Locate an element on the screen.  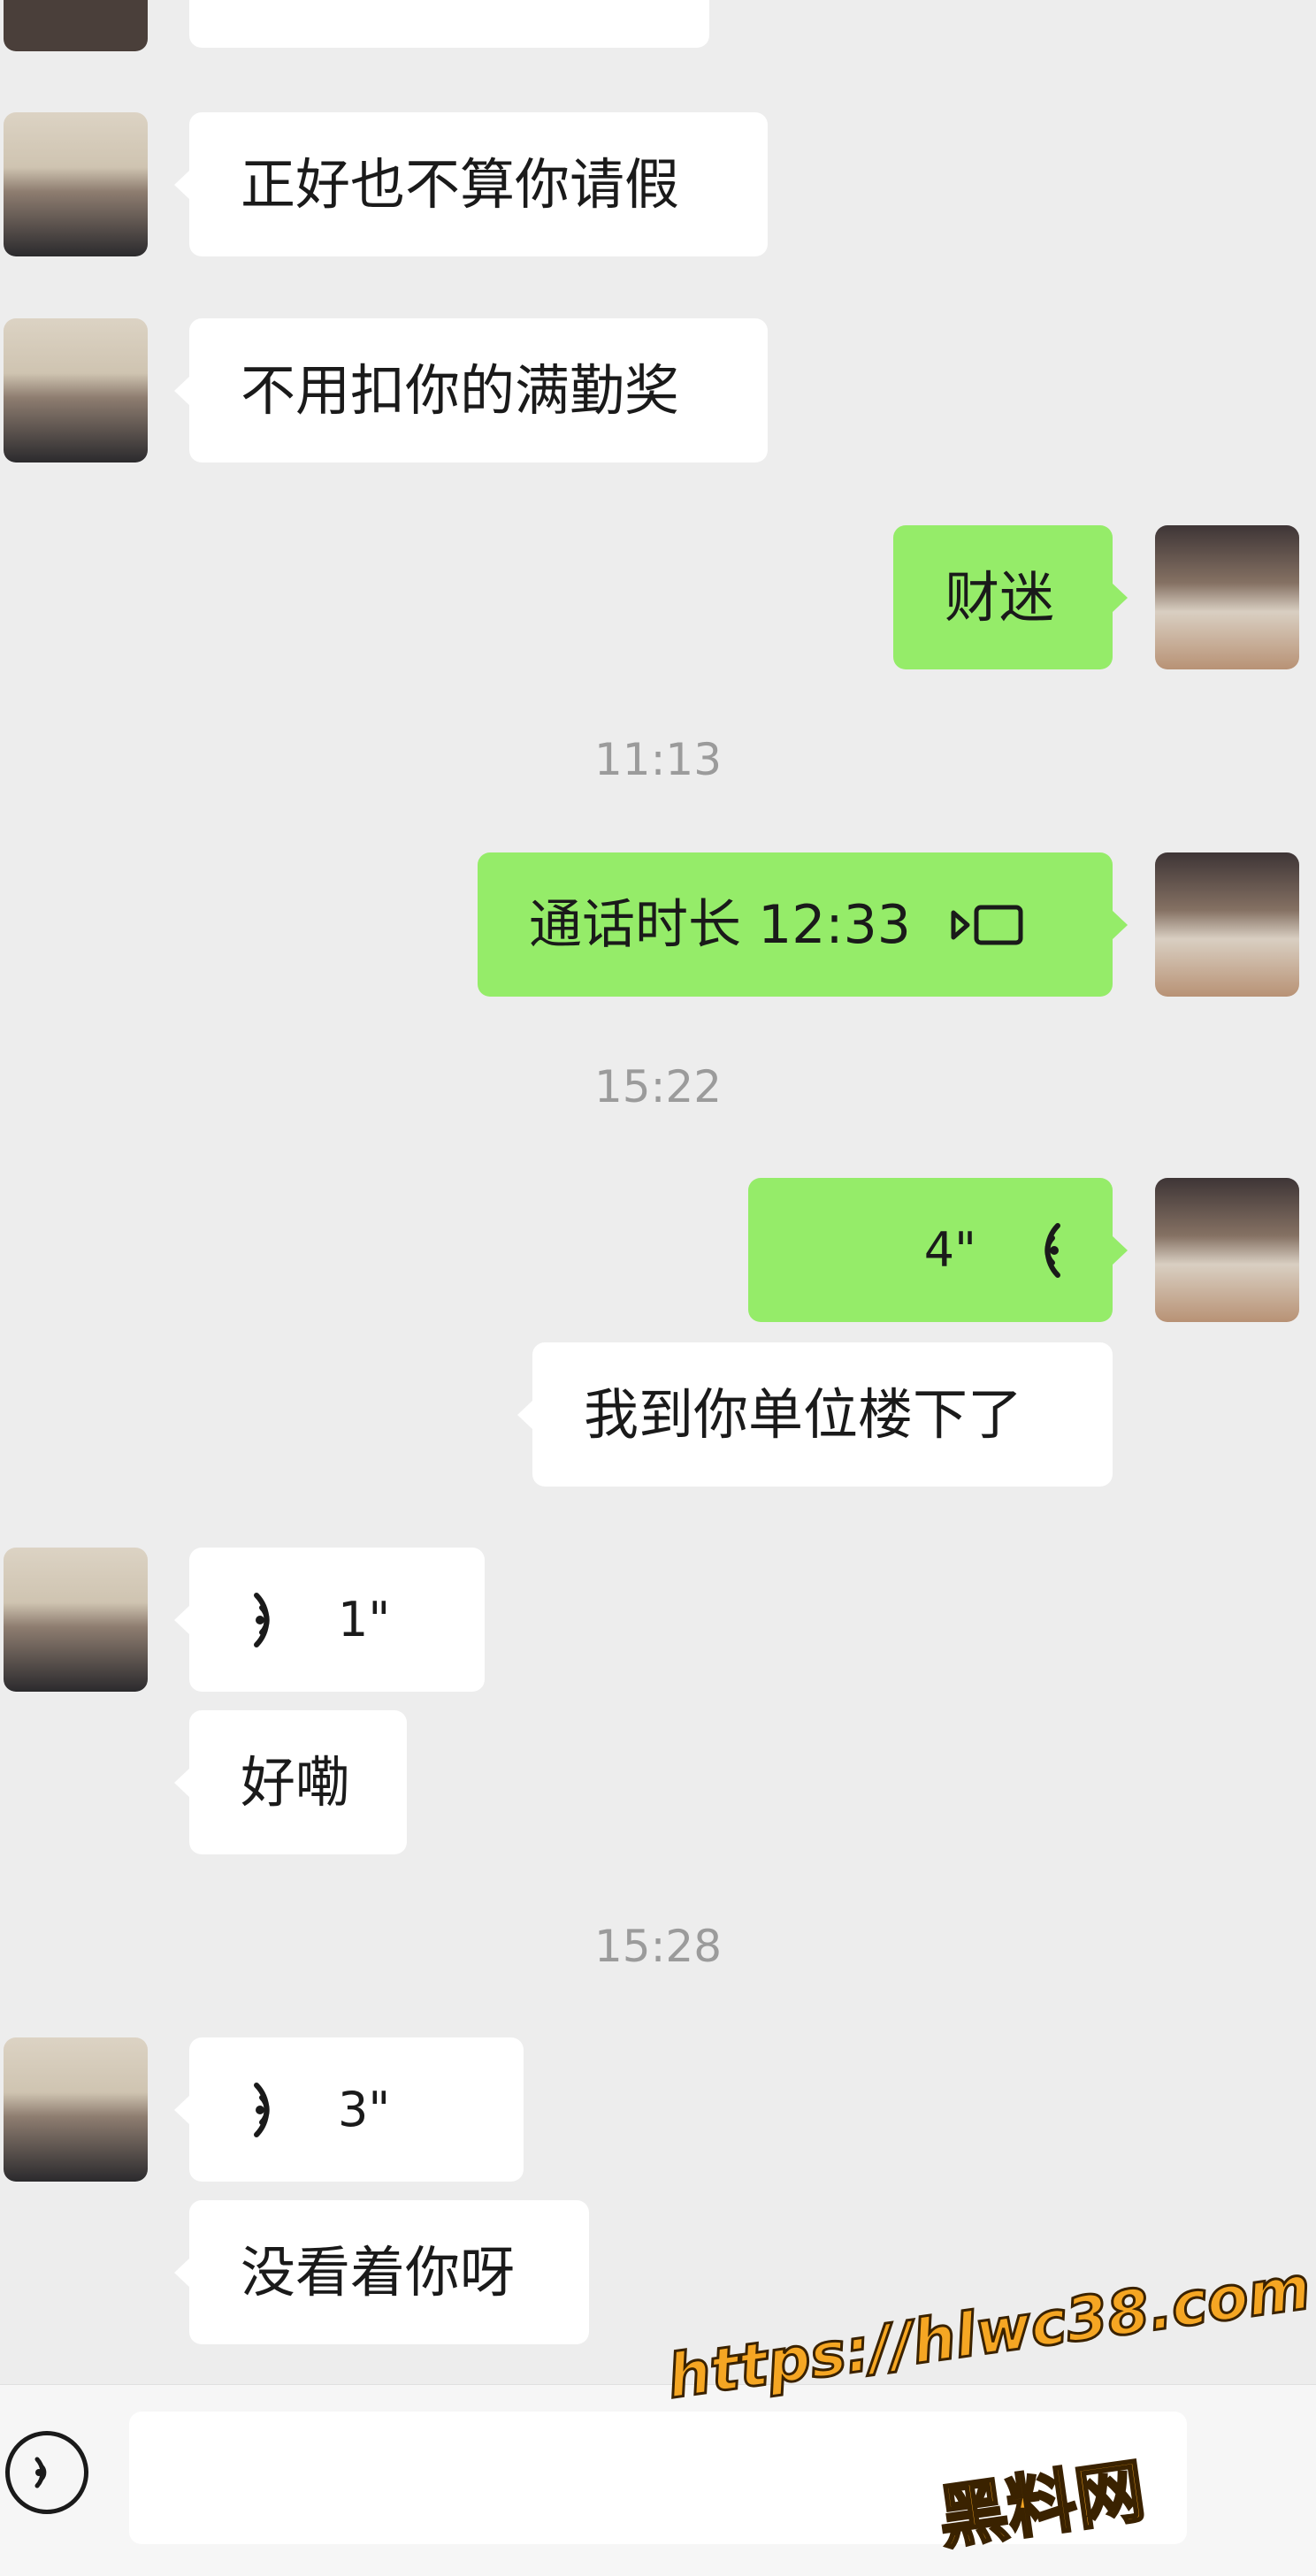
message-bubble-incoming: 好嘞 is located at coordinates (290, 1782).